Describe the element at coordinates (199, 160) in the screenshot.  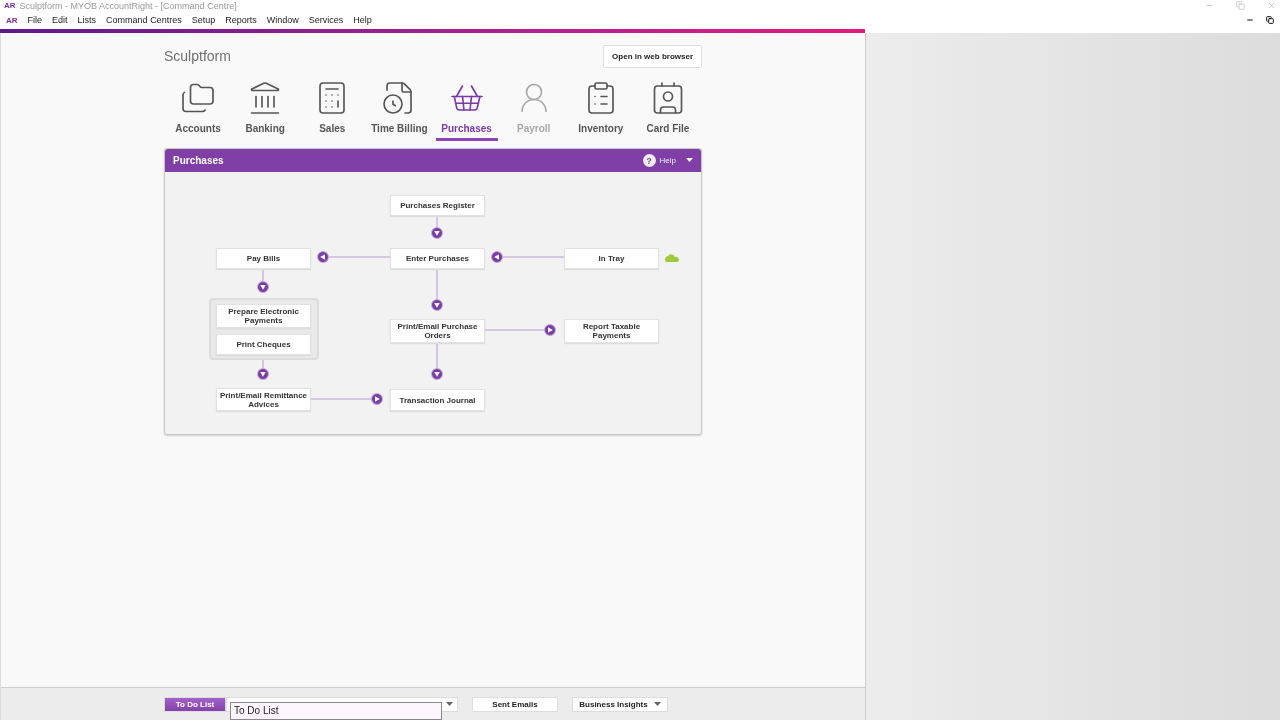
I see `panel-title: Purchases` at that location.